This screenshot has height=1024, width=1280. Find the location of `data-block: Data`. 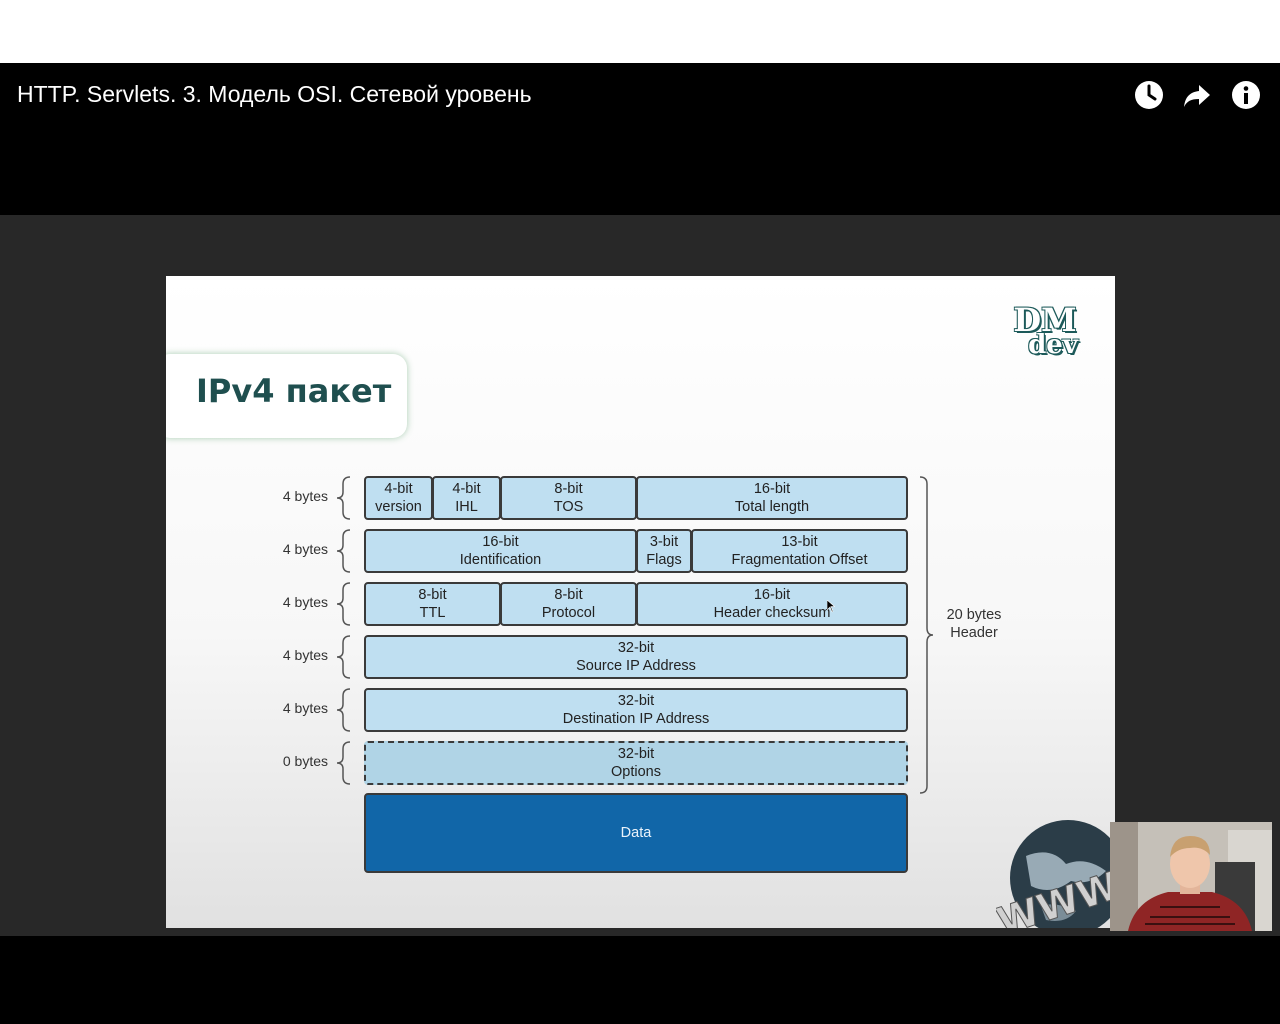

data-block: Data is located at coordinates (636, 833).